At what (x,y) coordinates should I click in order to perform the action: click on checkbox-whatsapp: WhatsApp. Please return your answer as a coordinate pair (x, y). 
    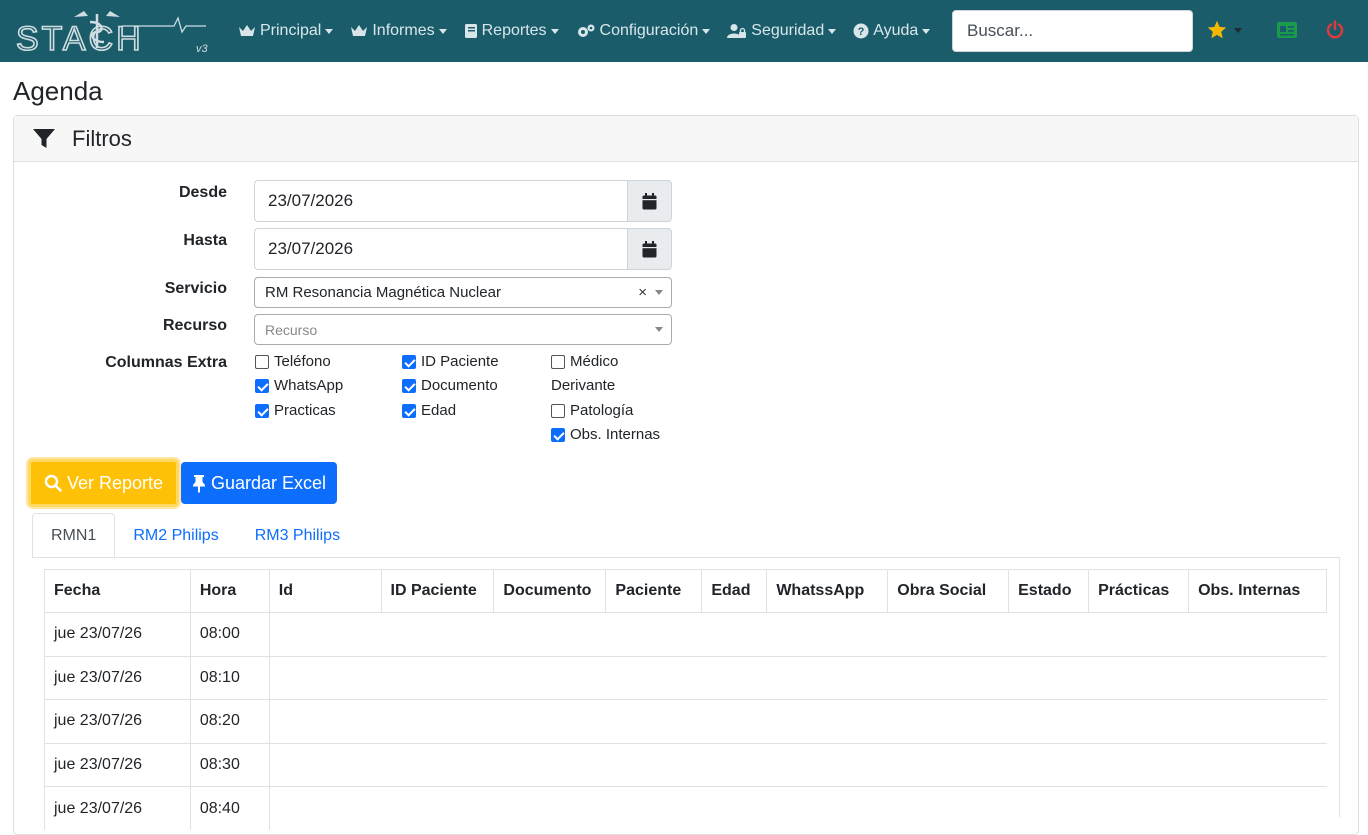
    Looking at the image, I should click on (299, 385).